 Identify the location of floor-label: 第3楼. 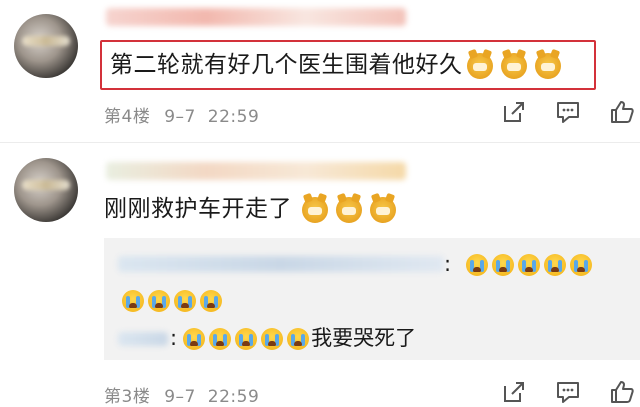
(127, 397).